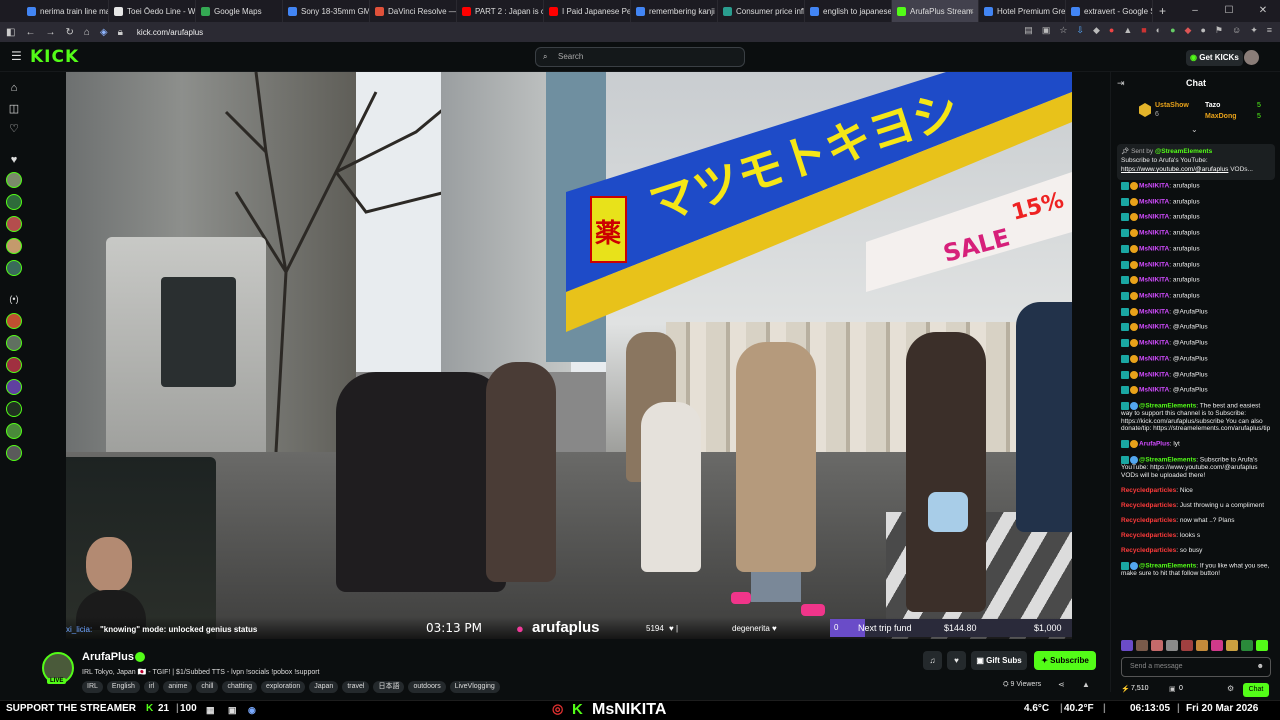 The height and width of the screenshot is (720, 1280). What do you see at coordinates (1065, 660) in the screenshot?
I see `subscribe-button: ✦ Subscribe` at bounding box center [1065, 660].